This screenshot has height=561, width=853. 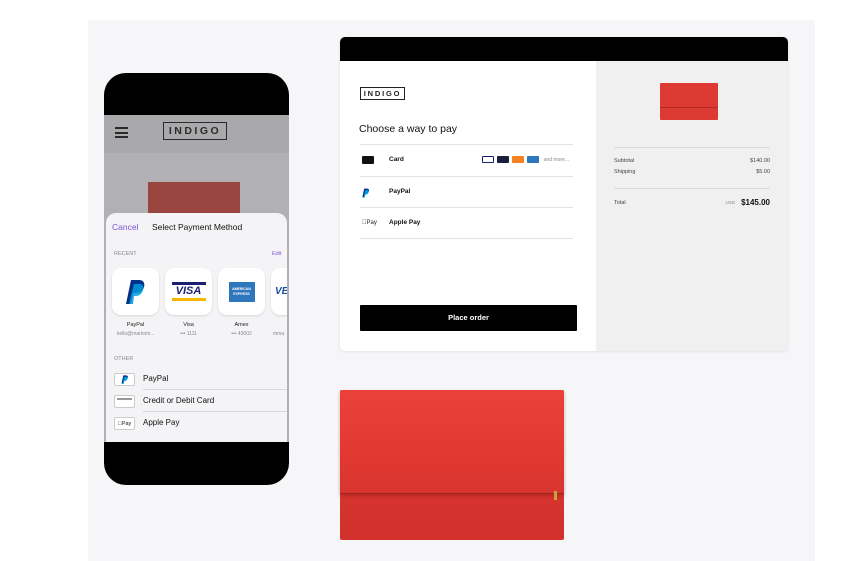 I want to click on recent-paypal-tile, so click(x=135, y=291).